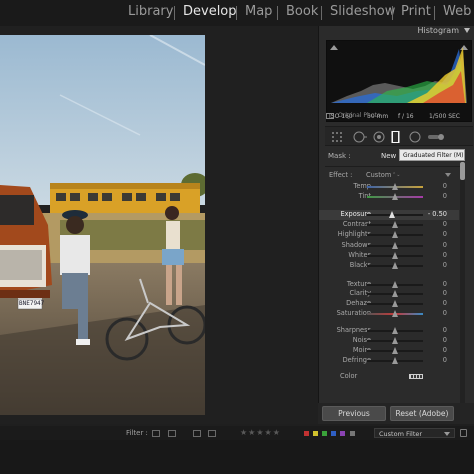 Image resolution: width=474 pixels, height=474 pixels. Describe the element at coordinates (467, 30) in the screenshot. I see `collapse-triangle-icon` at that location.